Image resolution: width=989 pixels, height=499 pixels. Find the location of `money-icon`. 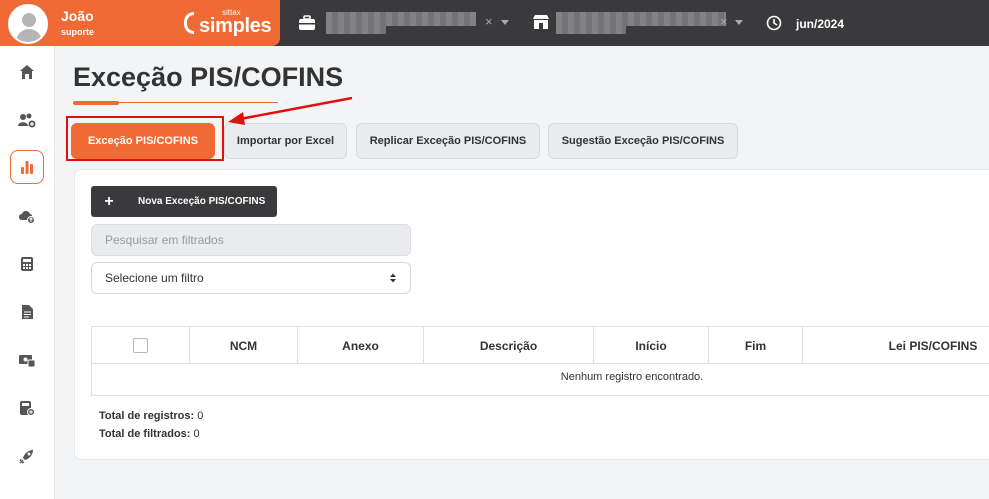

money-icon is located at coordinates (27, 361).